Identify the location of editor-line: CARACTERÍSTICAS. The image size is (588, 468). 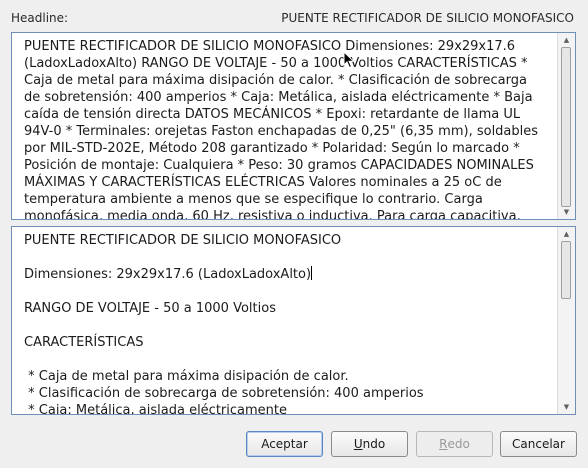
(84, 342).